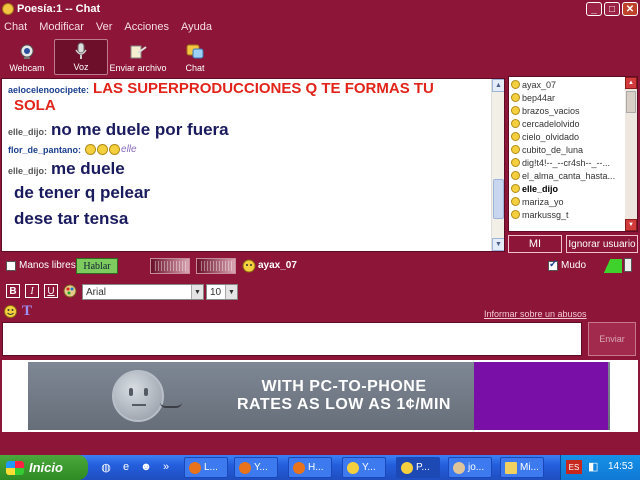 This screenshot has height=480, width=640. Describe the element at coordinates (138, 396) in the screenshot. I see `smiley-face-icon` at that location.